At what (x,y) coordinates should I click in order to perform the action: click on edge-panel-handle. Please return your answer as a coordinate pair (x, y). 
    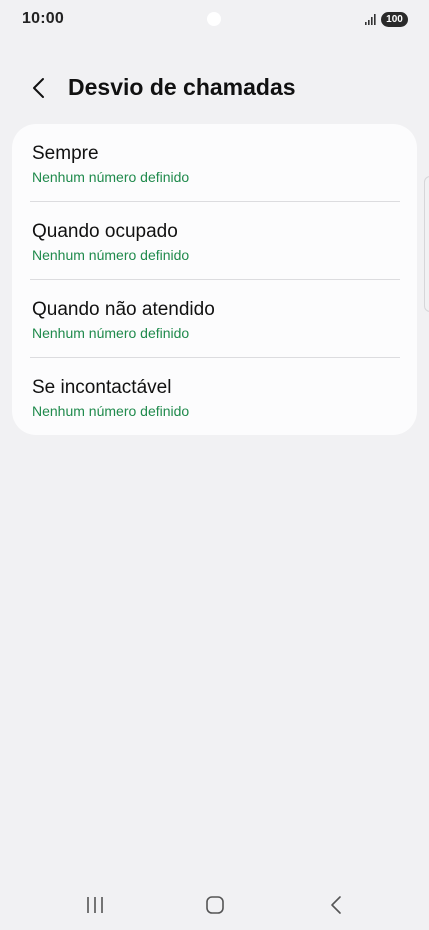
    Looking at the image, I should click on (426, 244).